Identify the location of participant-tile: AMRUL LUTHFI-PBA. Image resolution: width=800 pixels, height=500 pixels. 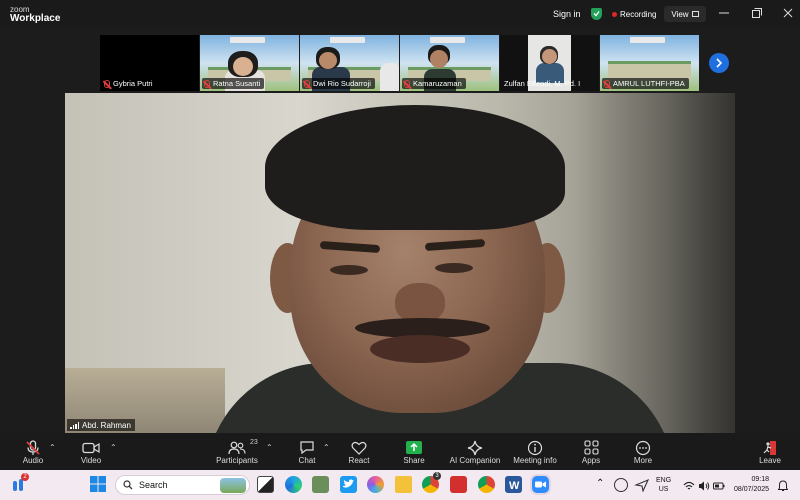
(649, 63).